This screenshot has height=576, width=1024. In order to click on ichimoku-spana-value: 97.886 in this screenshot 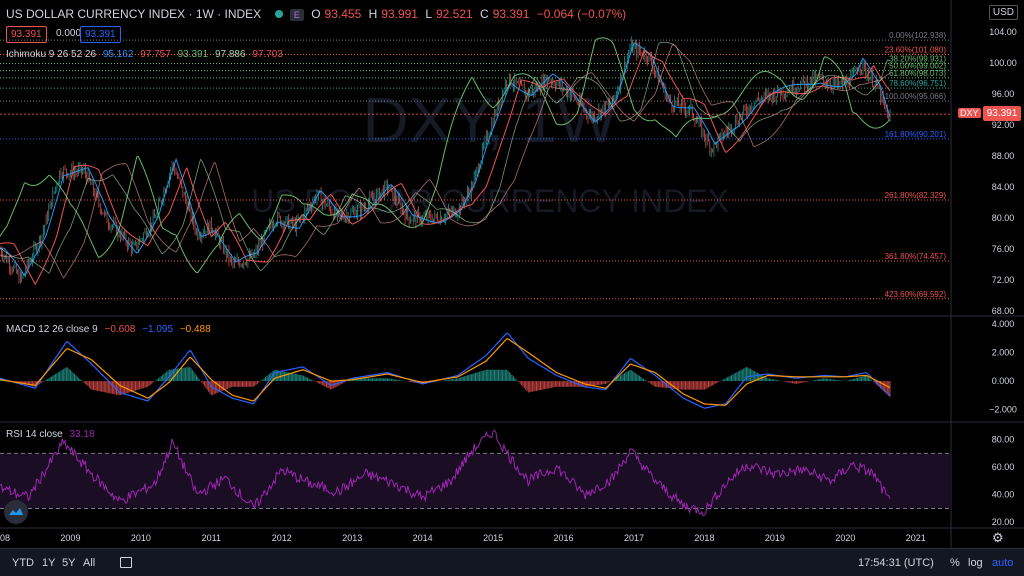, I will do `click(230, 54)`.